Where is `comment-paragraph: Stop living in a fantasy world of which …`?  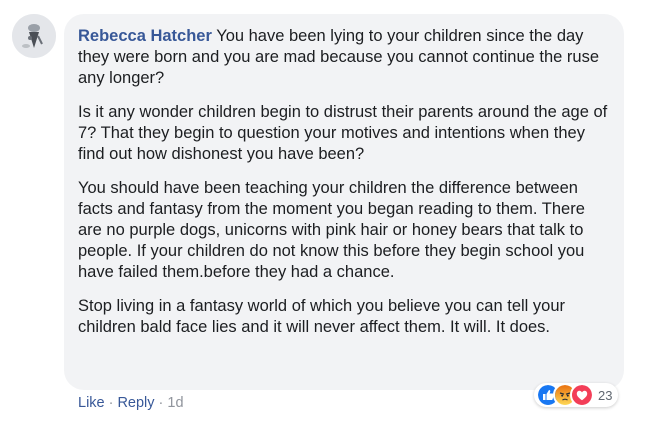
comment-paragraph: Stop living in a fantasy world of which … is located at coordinates (322, 316).